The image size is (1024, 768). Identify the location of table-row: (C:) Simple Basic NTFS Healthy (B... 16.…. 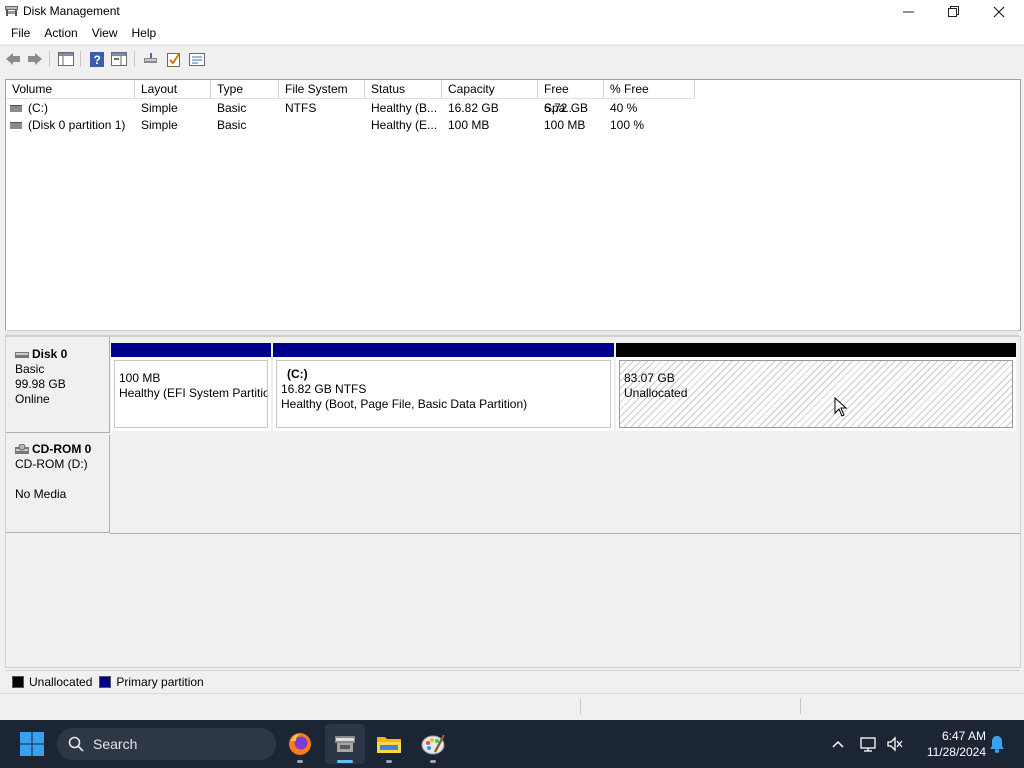
(512, 108).